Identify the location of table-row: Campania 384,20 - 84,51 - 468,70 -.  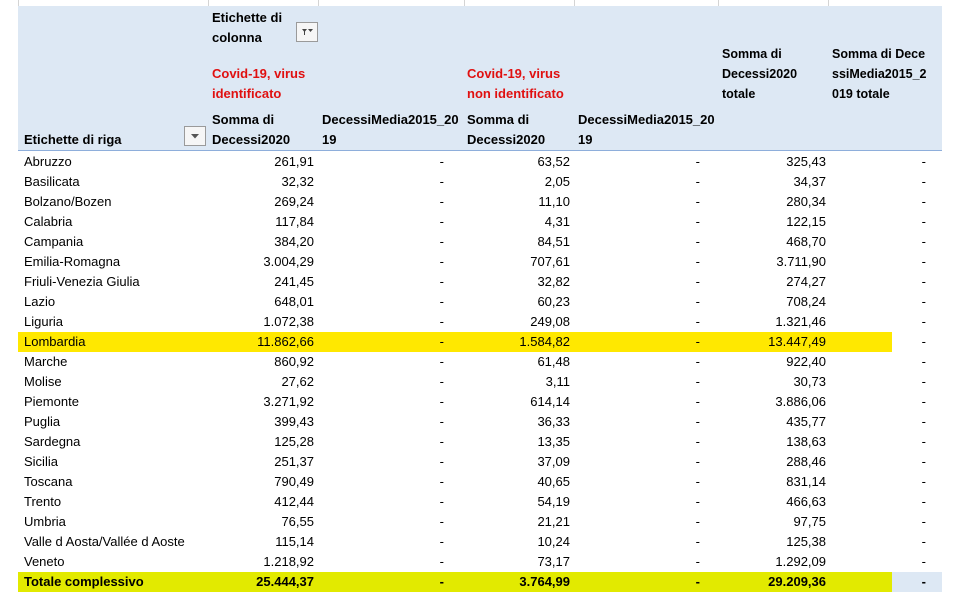
(480, 242).